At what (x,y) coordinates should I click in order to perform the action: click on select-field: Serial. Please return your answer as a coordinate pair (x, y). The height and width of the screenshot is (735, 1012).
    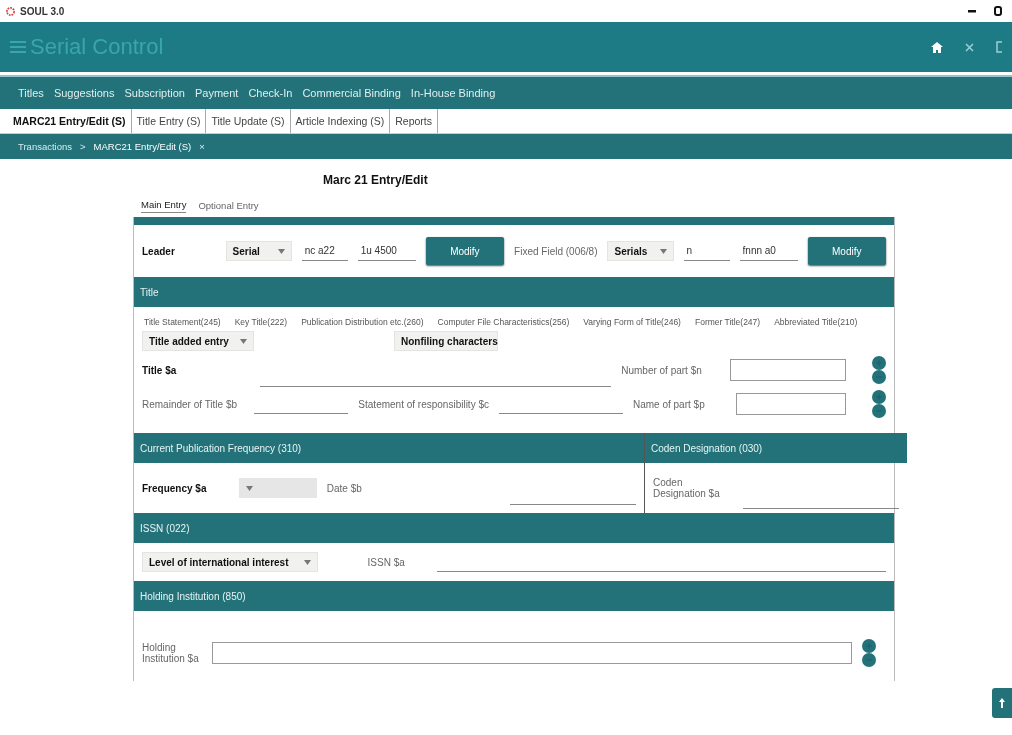
    Looking at the image, I should click on (258, 251).